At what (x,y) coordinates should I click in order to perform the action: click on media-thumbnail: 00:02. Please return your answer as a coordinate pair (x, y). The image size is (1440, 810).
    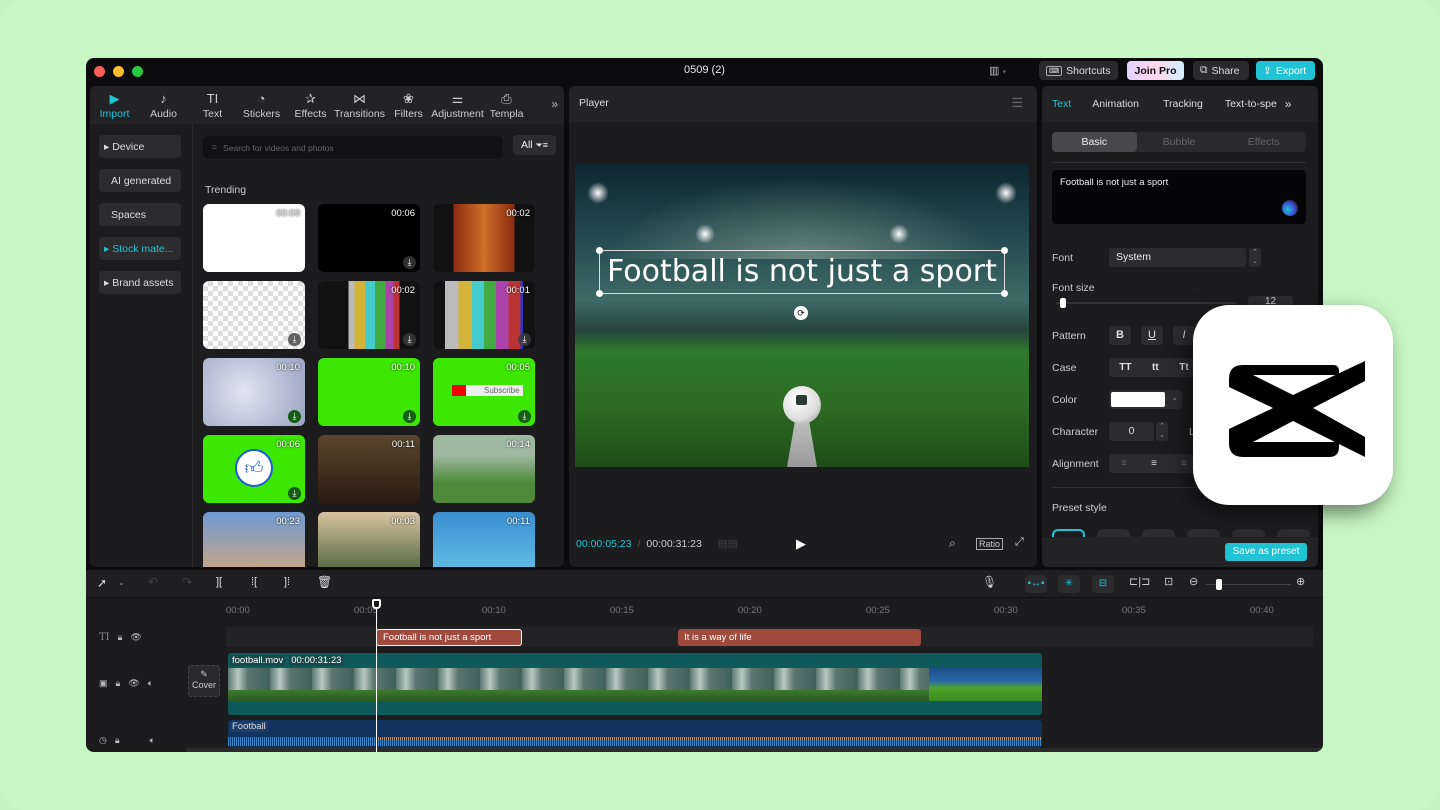
    Looking at the image, I should click on (484, 238).